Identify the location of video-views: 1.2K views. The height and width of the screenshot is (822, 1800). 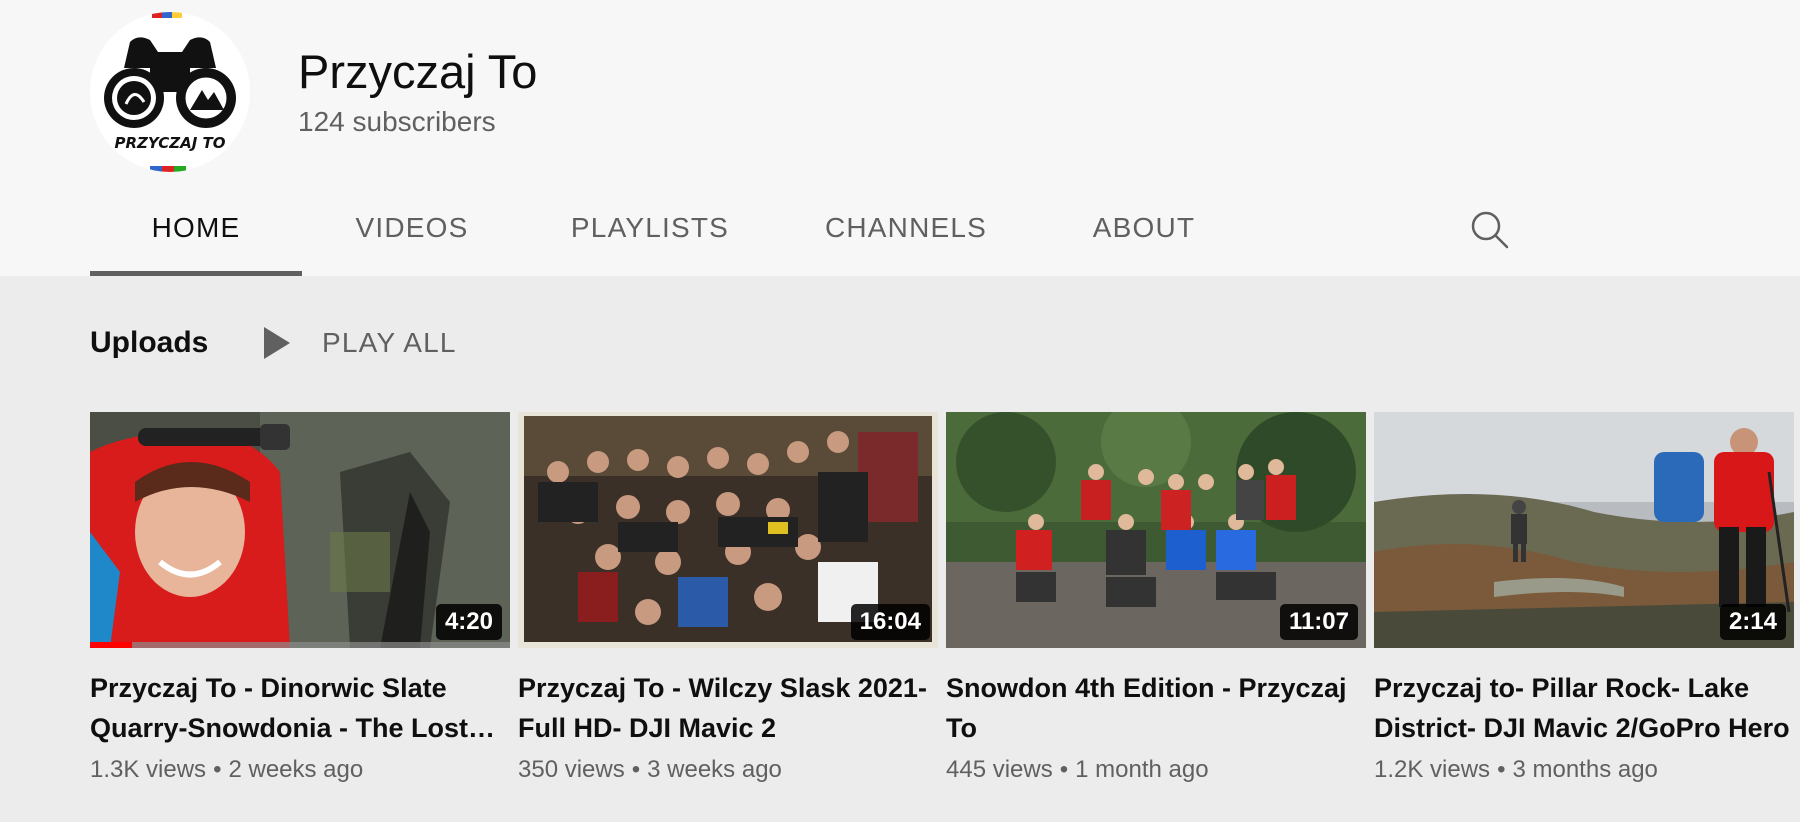
(1432, 769).